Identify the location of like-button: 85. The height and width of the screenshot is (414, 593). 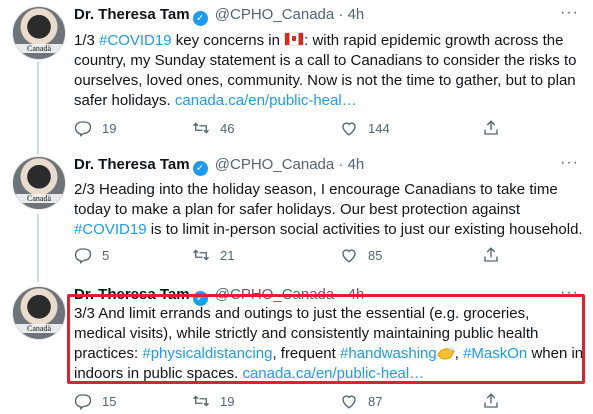
(361, 255).